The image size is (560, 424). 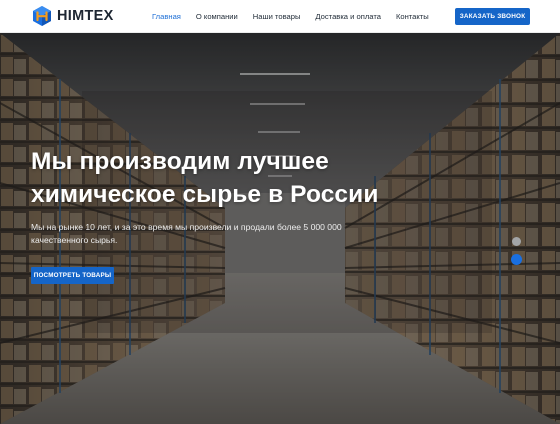 What do you see at coordinates (412, 16) in the screenshot?
I see `nav-item-contacts: Контакты` at bounding box center [412, 16].